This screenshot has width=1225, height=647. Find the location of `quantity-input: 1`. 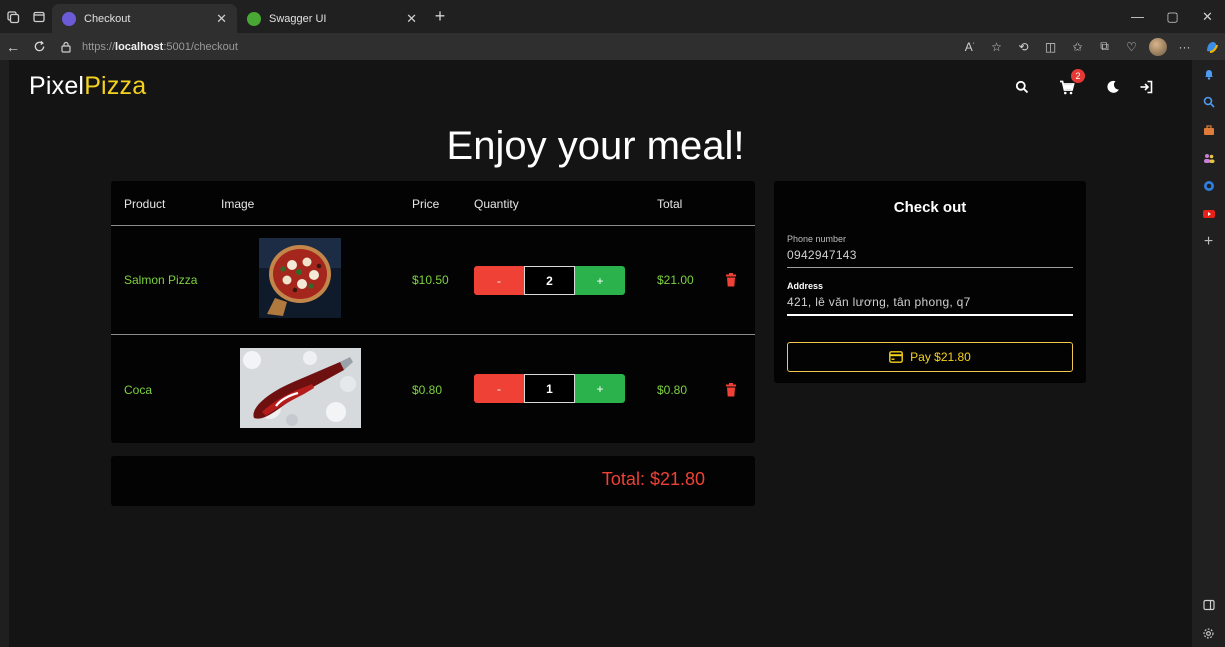

quantity-input: 1 is located at coordinates (549, 388).